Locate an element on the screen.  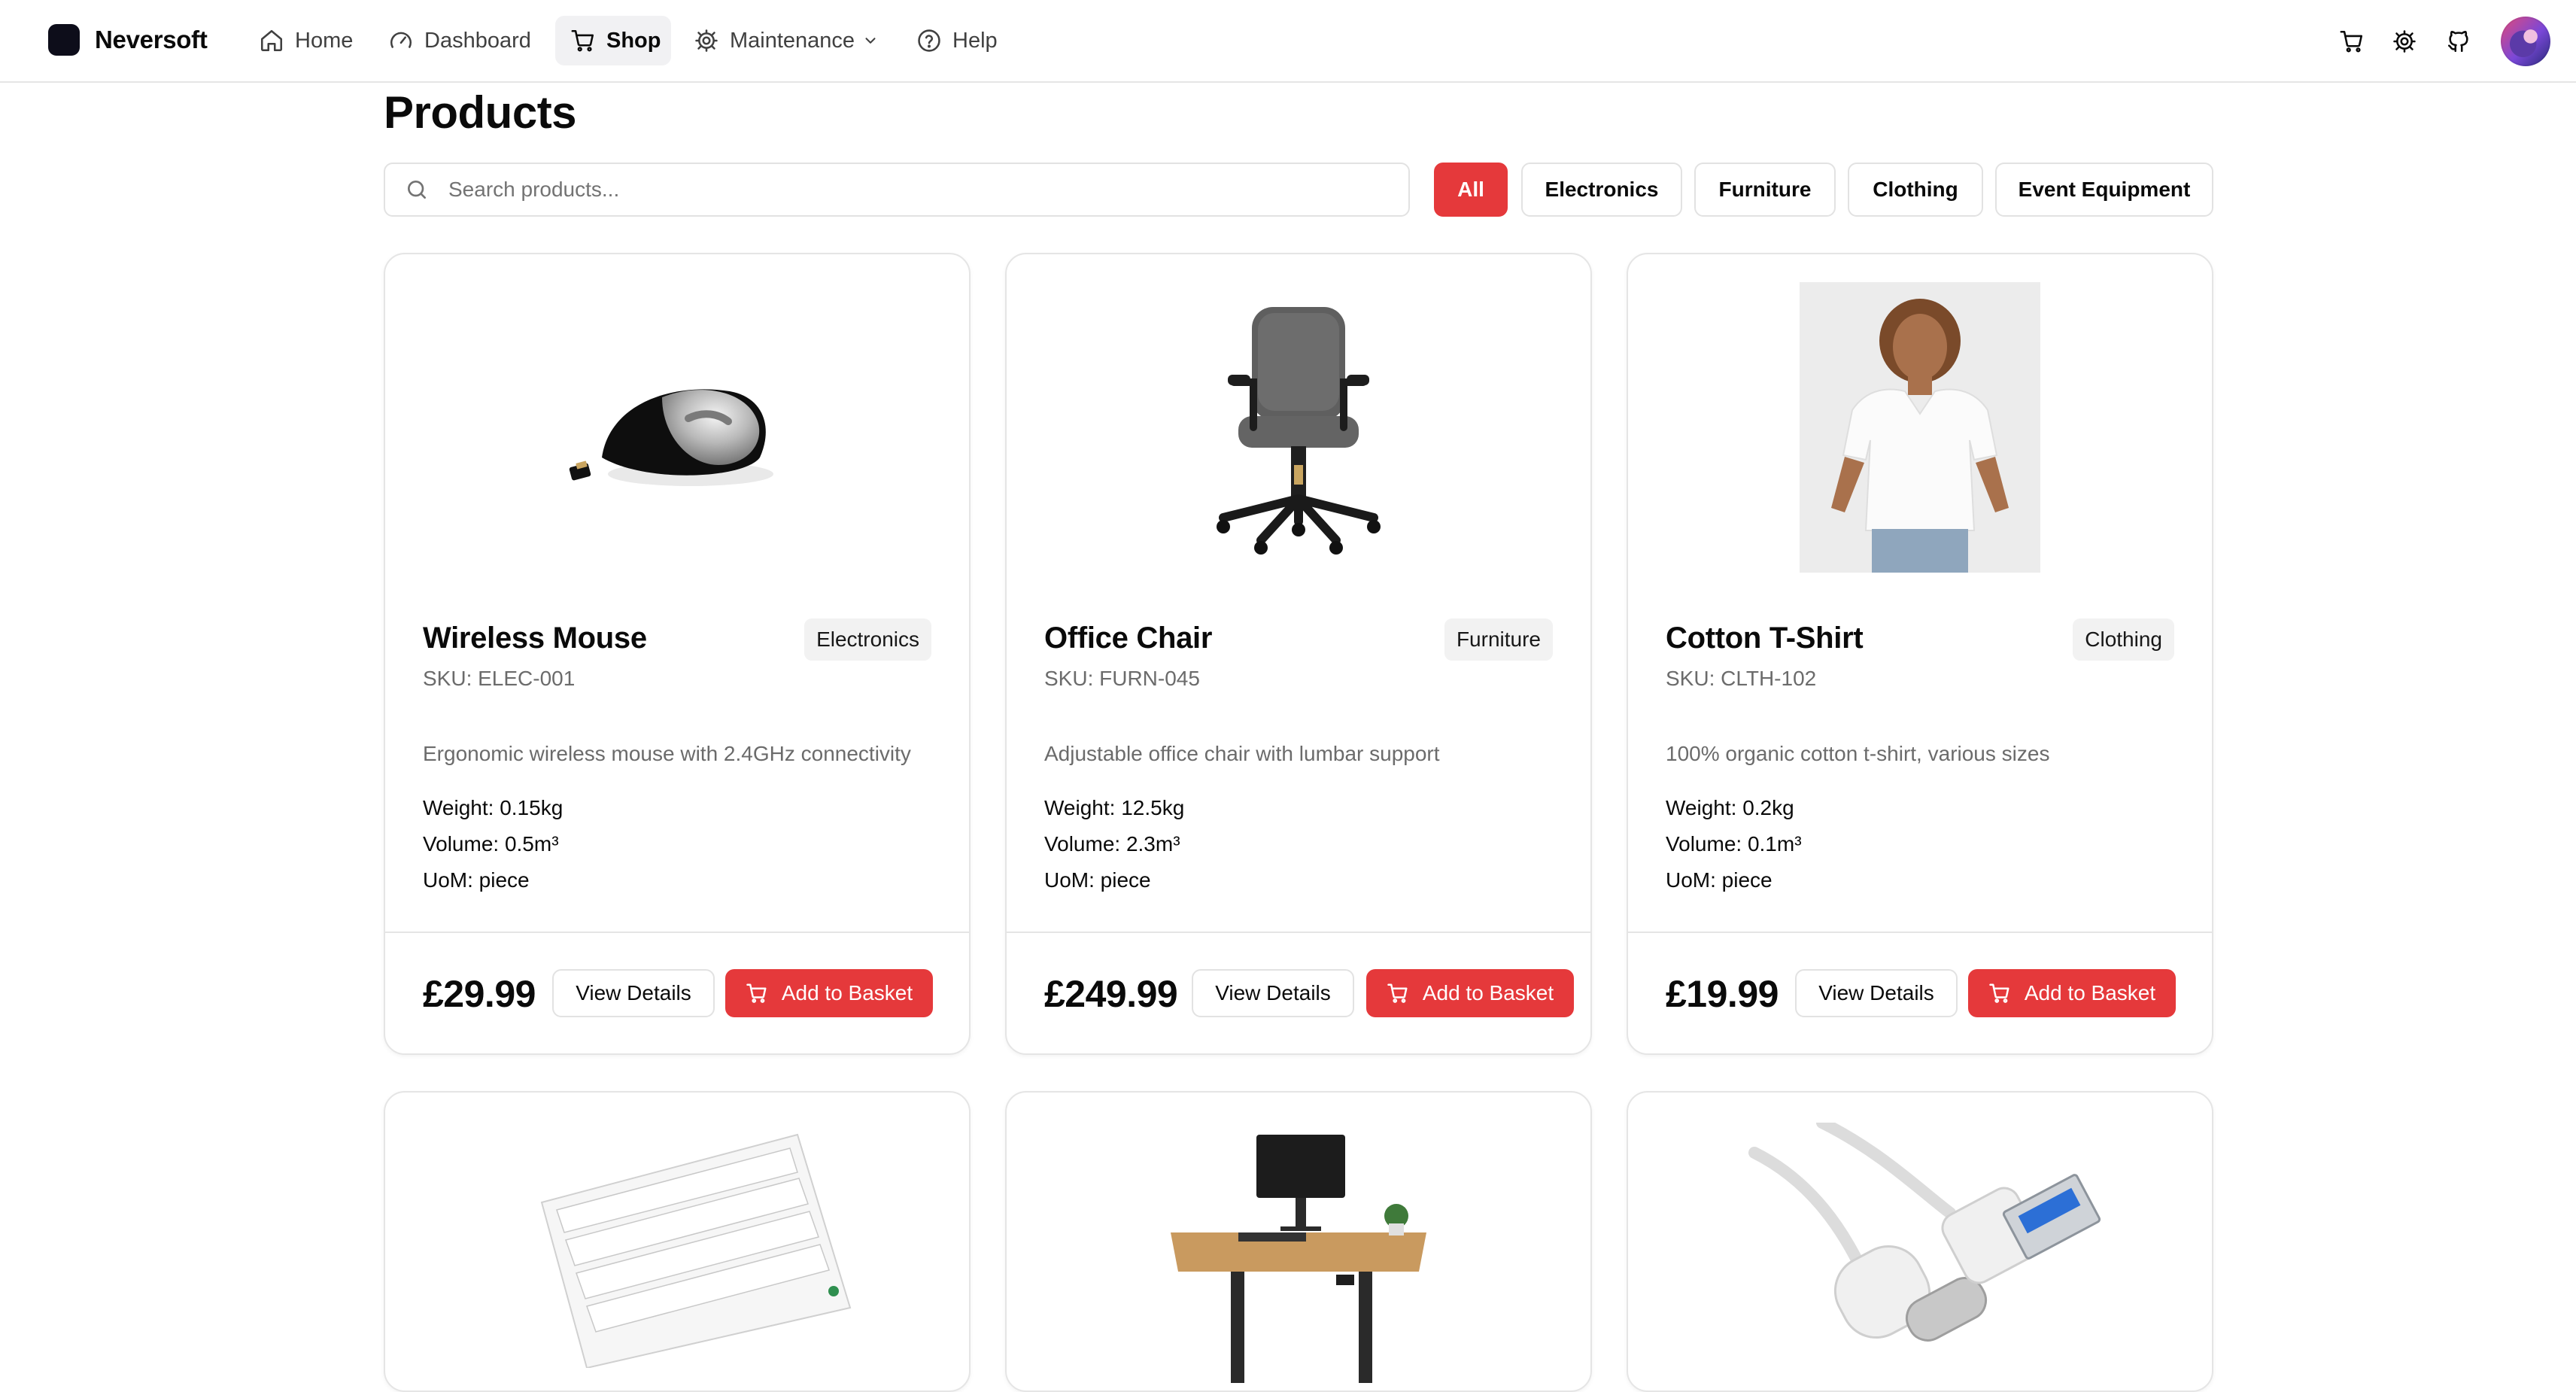
filter-event-equipment: Event Equipment is located at coordinates (2104, 190).